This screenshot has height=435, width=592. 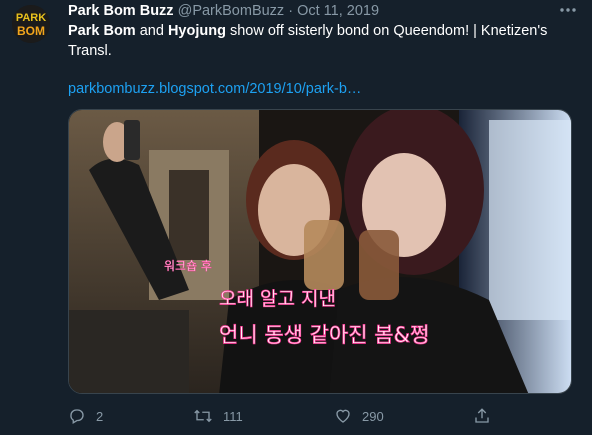 What do you see at coordinates (31, 18) in the screenshot?
I see `avatar-logo-text-top: PARK` at bounding box center [31, 18].